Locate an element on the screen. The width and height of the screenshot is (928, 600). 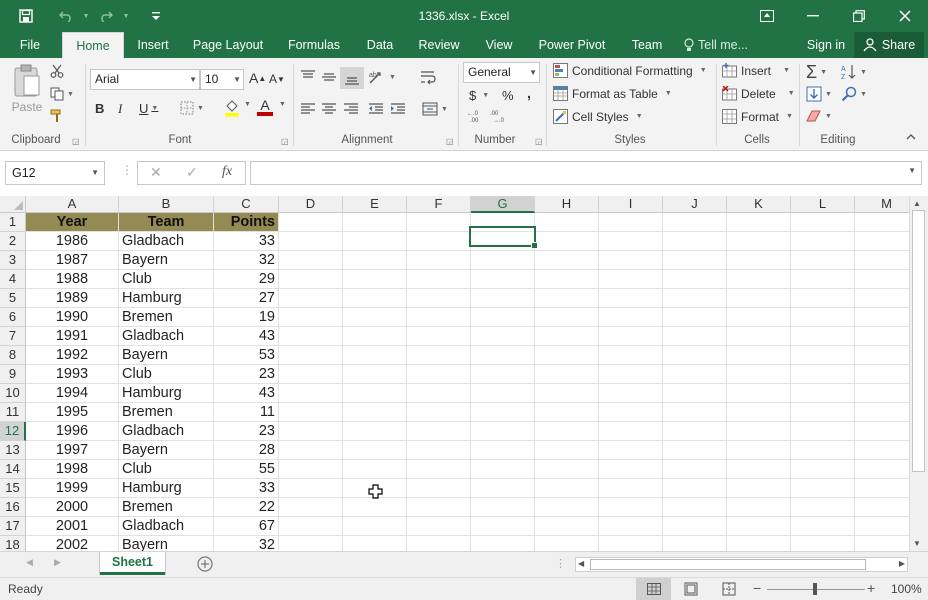
column-header: J is located at coordinates (695, 204).